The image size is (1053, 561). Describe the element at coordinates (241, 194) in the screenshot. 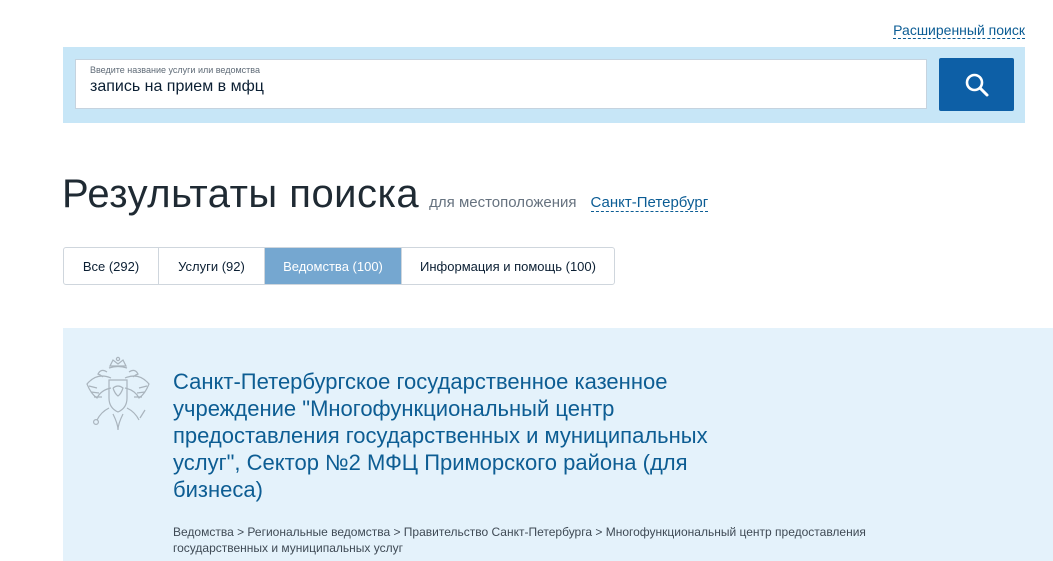

I see `page-title: Результаты поиска` at that location.